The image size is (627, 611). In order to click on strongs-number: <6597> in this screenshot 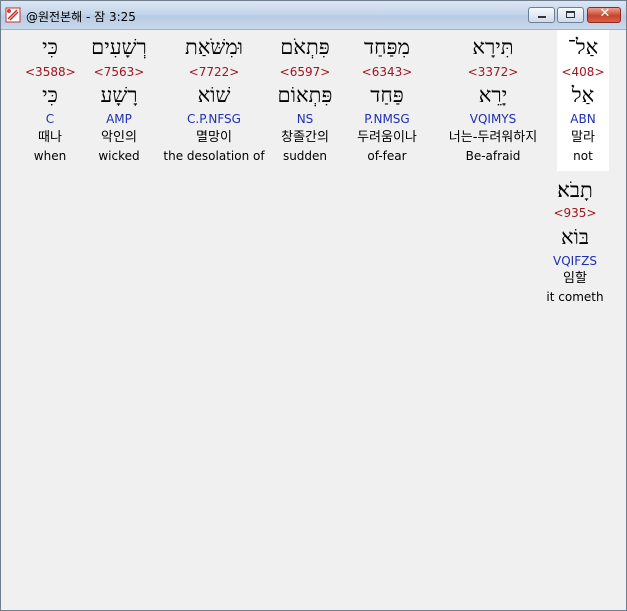, I will do `click(305, 72)`.